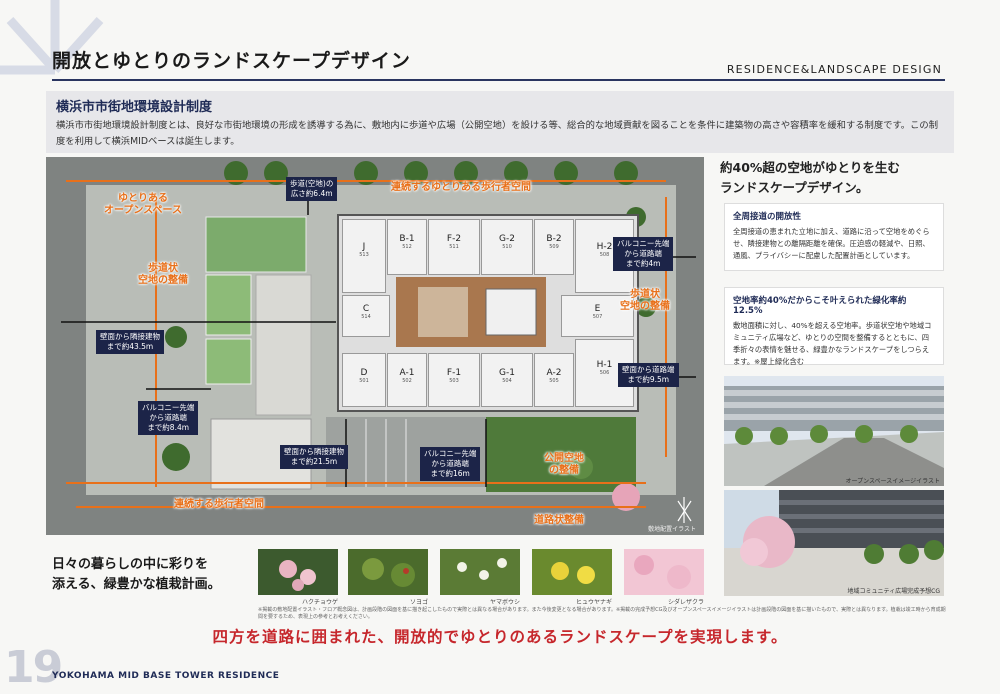 The height and width of the screenshot is (694, 1000). What do you see at coordinates (500, 637) in the screenshot?
I see `tagline: 四方を道路に囲まれた、開放的でゆとりのあるランドスケープを実現します。` at bounding box center [500, 637].